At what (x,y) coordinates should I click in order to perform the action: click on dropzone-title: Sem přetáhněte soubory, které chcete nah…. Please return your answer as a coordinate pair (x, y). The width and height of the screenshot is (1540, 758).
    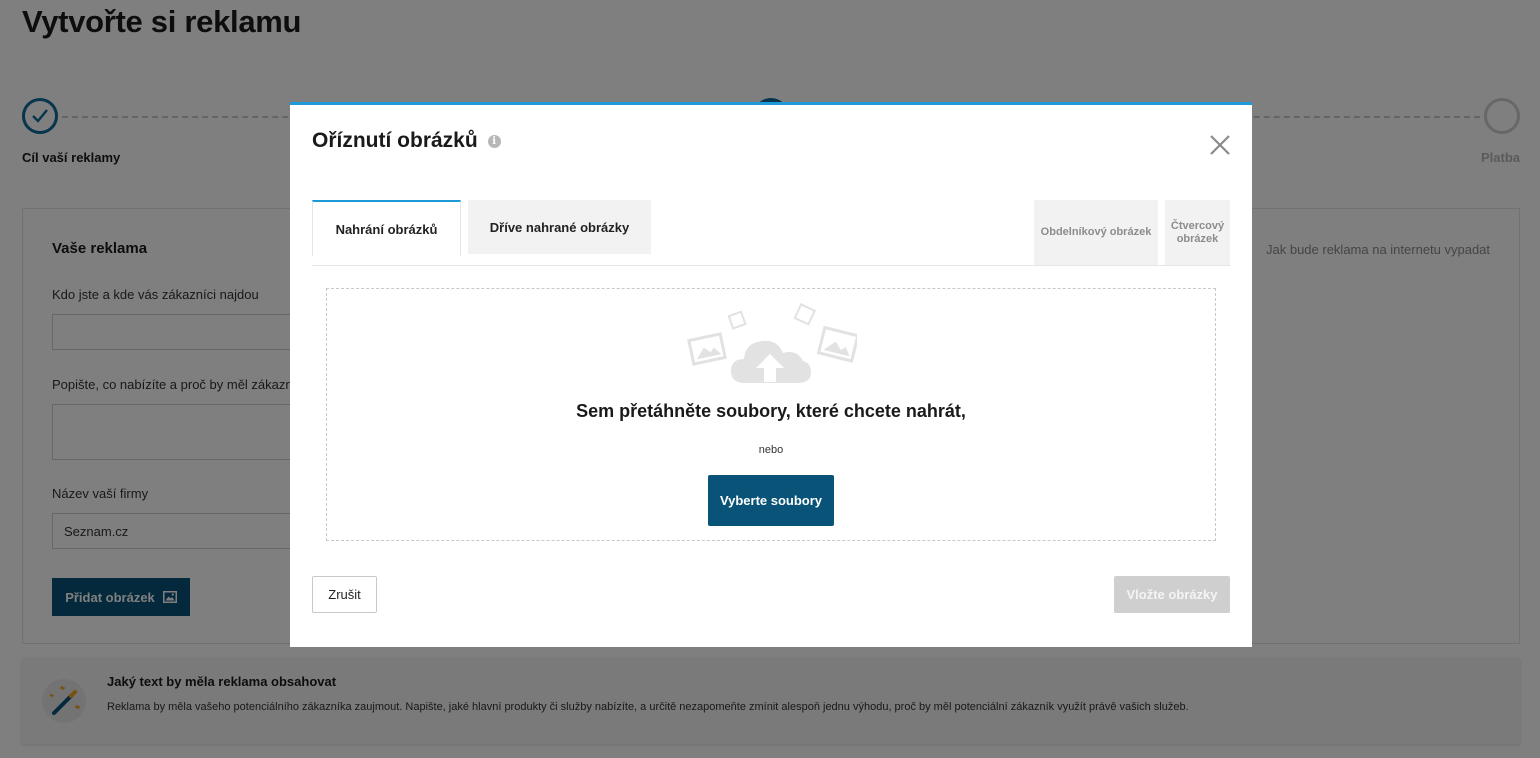
    Looking at the image, I should click on (771, 411).